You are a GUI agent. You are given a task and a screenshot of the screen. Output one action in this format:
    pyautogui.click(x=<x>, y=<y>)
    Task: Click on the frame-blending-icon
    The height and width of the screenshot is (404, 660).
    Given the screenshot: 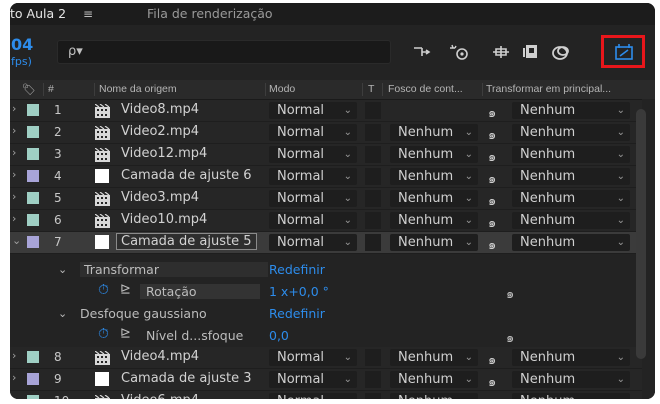 What is the action you would take?
    pyautogui.click(x=501, y=52)
    